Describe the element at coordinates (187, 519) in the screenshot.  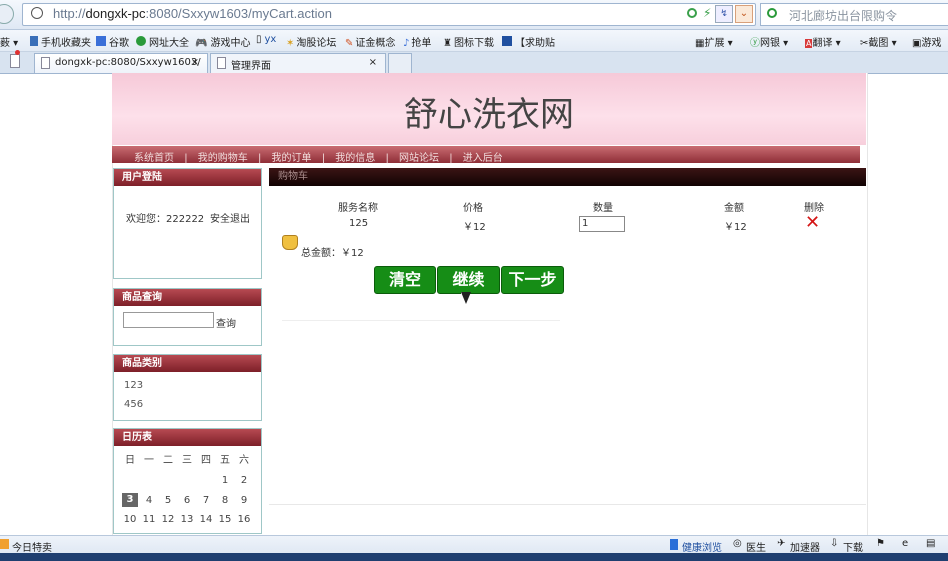
I see `calendar-day: 13` at that location.